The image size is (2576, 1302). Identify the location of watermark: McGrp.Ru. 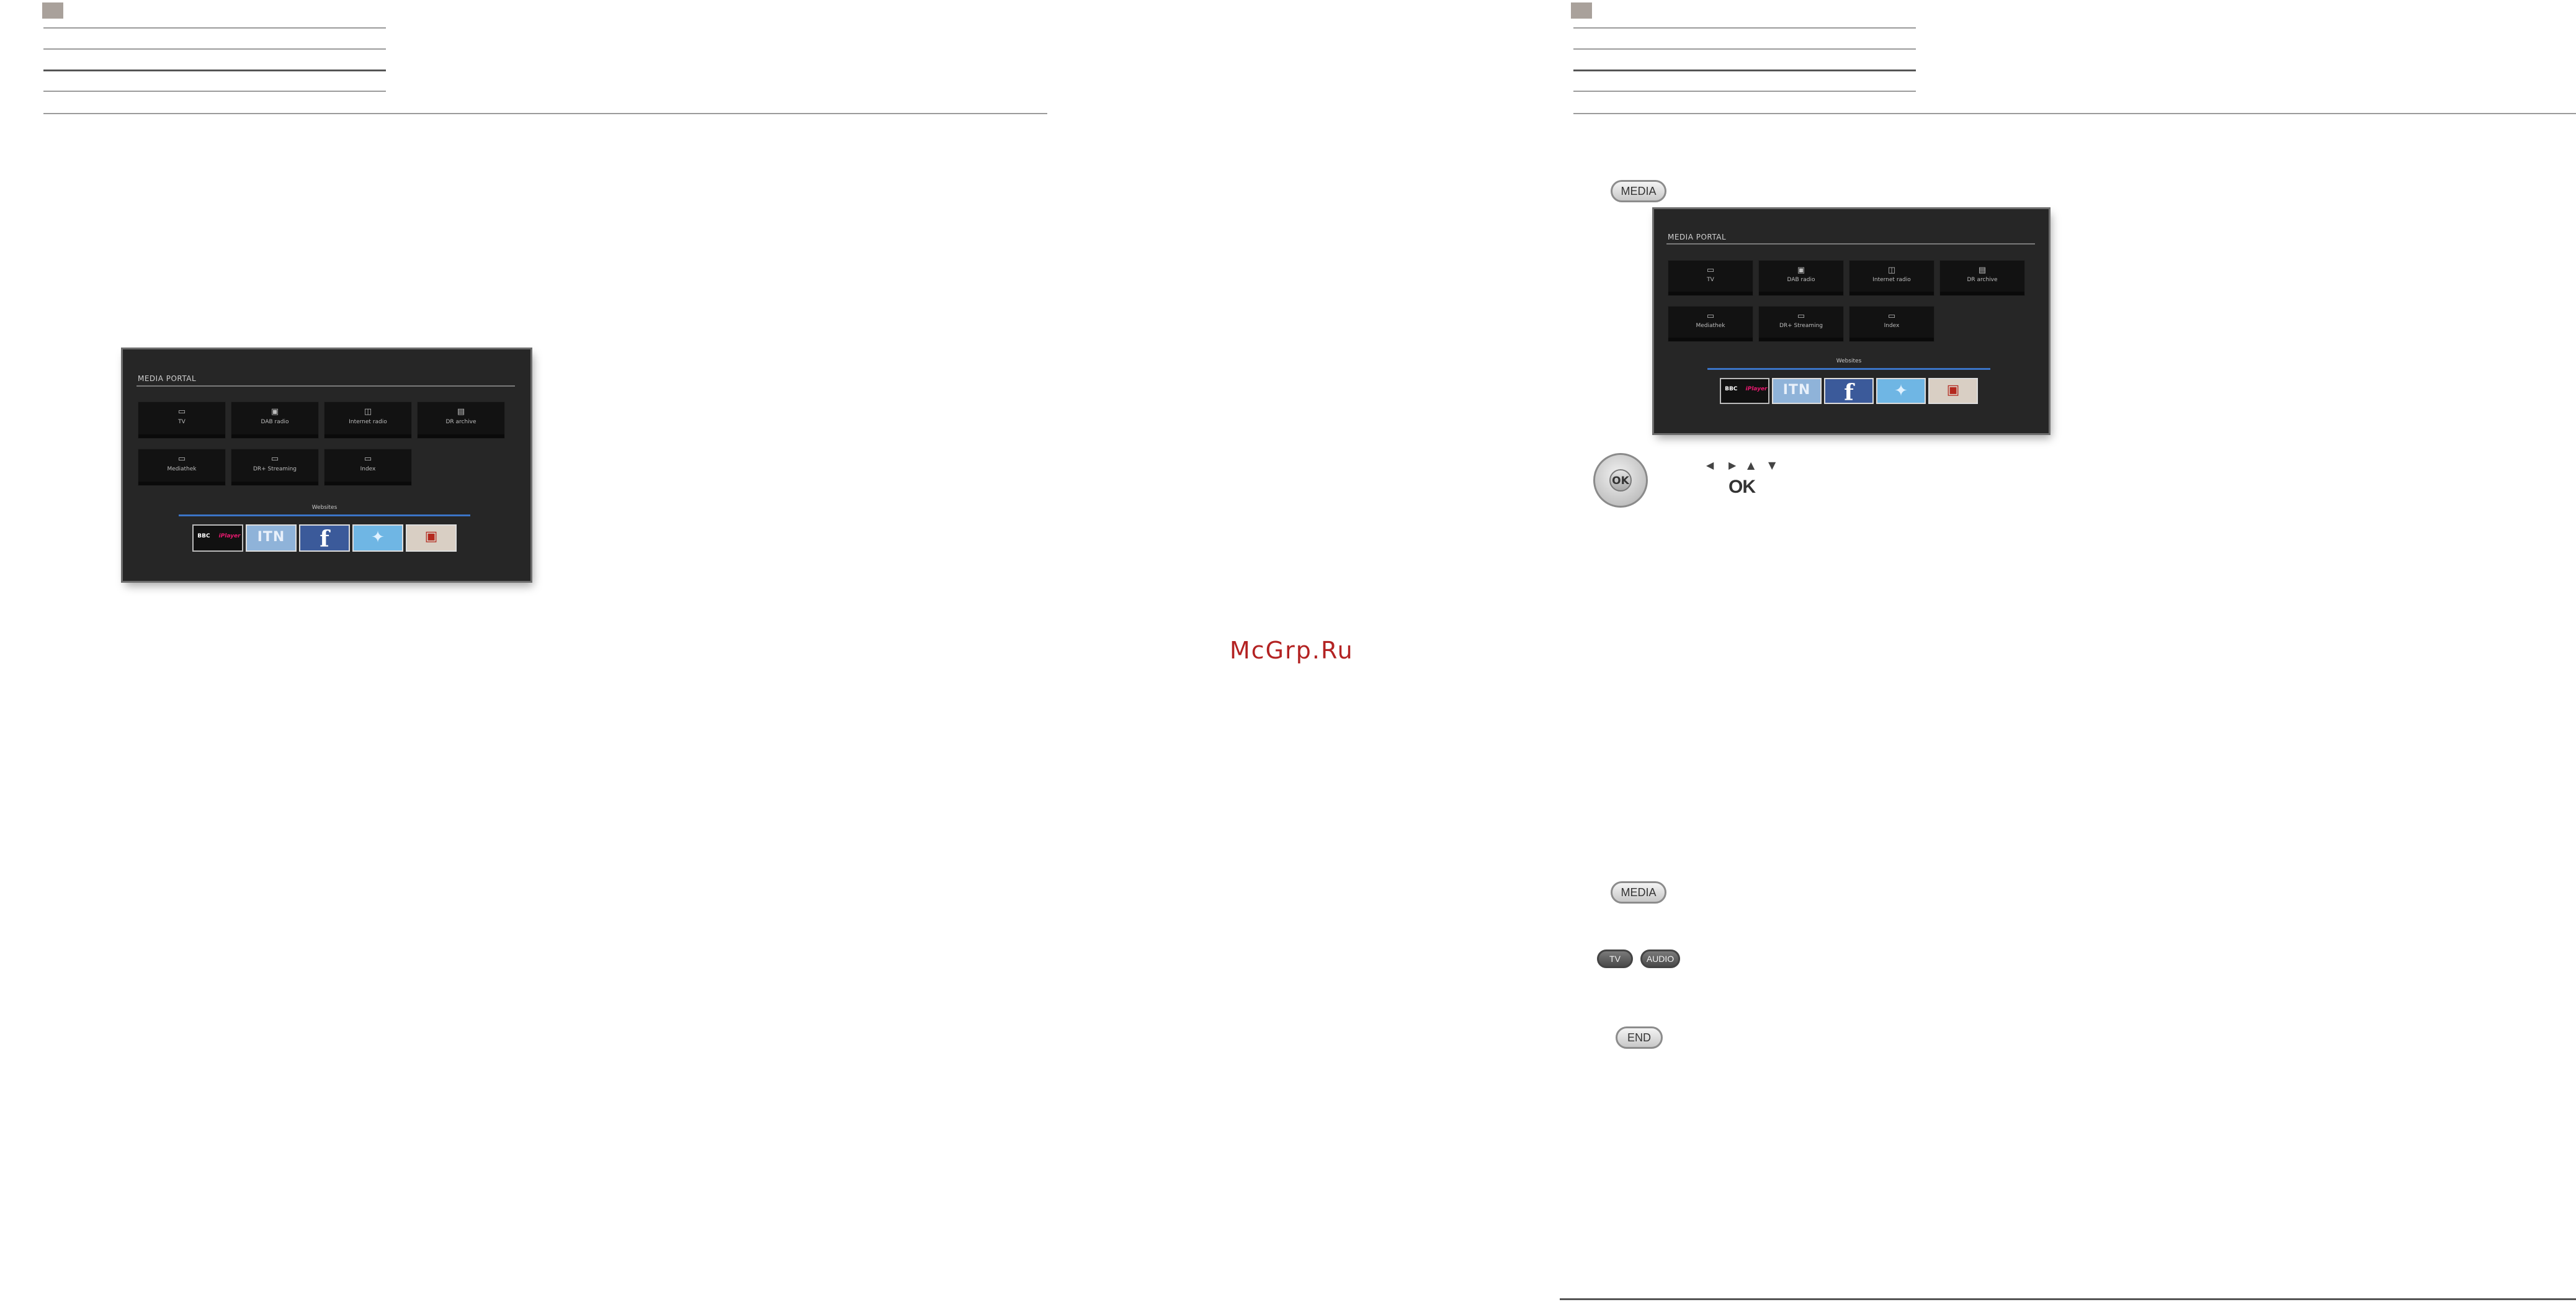
(1292, 650).